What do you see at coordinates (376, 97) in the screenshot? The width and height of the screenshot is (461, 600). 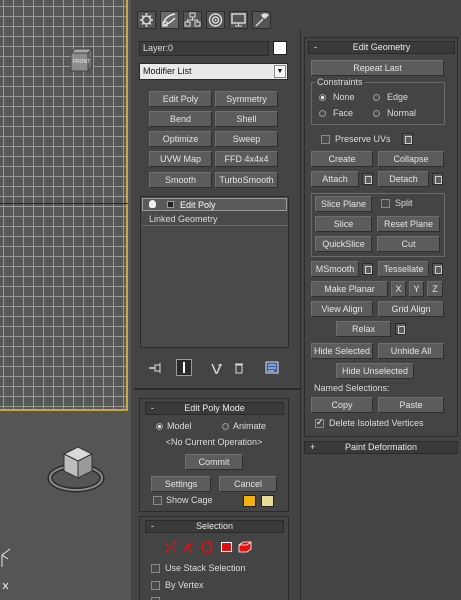 I see `constraint-edge-radio` at bounding box center [376, 97].